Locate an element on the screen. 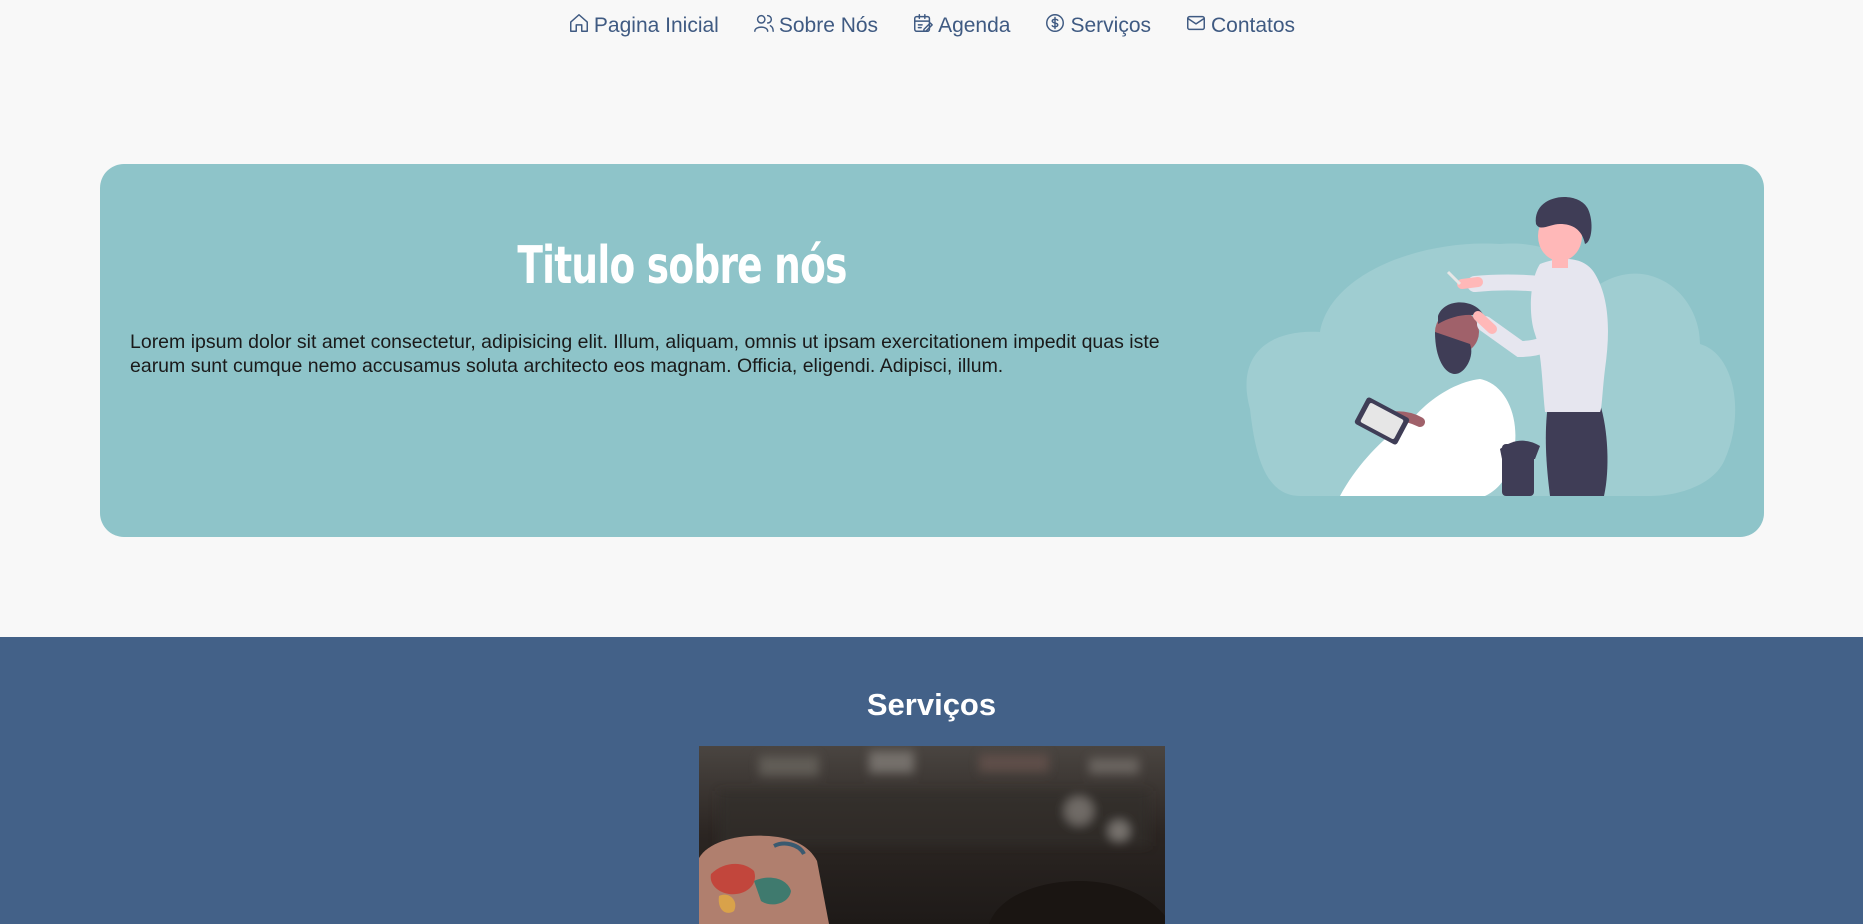 This screenshot has width=1863, height=924. home-icon is located at coordinates (578, 23).